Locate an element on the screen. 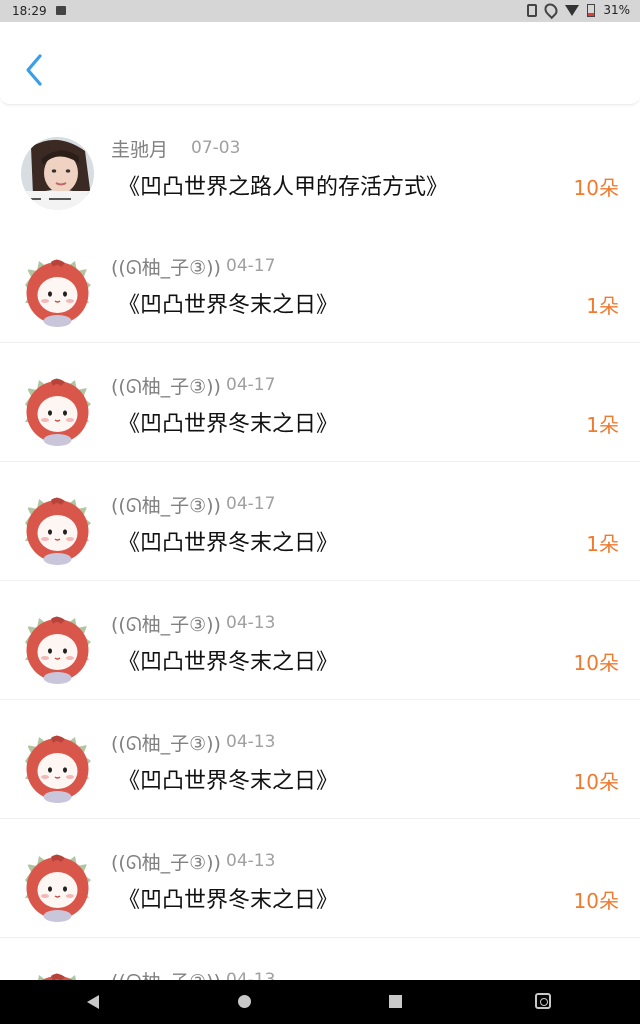 This screenshot has height=1024, width=640. list-item: ((ᘏ柚_子③)) 04-13 is located at coordinates (320, 959).